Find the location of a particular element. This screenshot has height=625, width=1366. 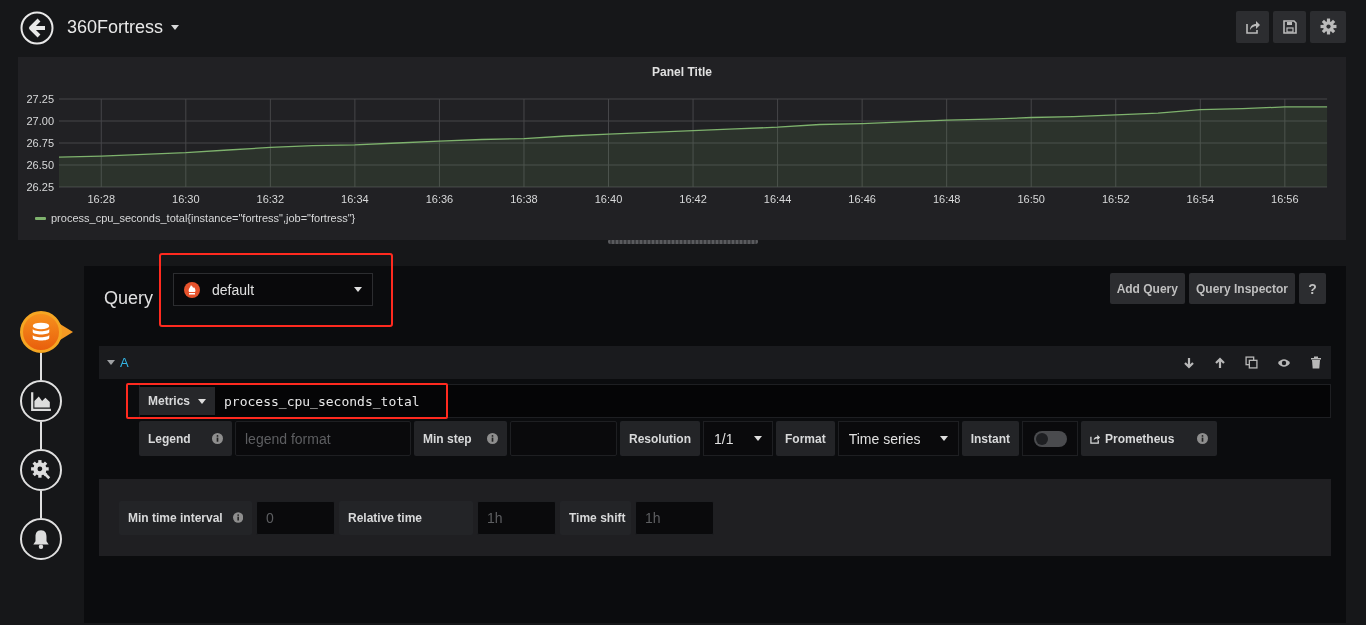

settings-icon is located at coordinates (1328, 26).